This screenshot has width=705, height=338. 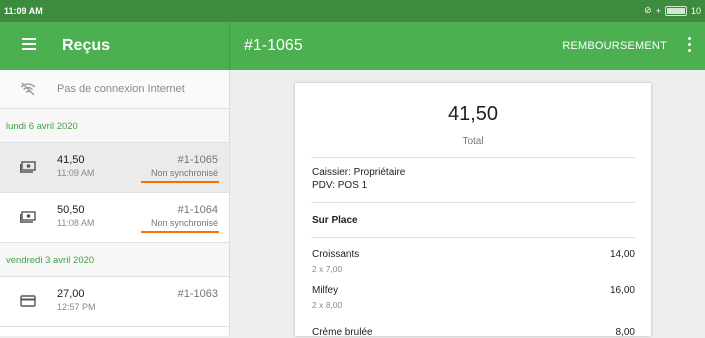 I want to click on wifi-off-icon, so click(x=28, y=89).